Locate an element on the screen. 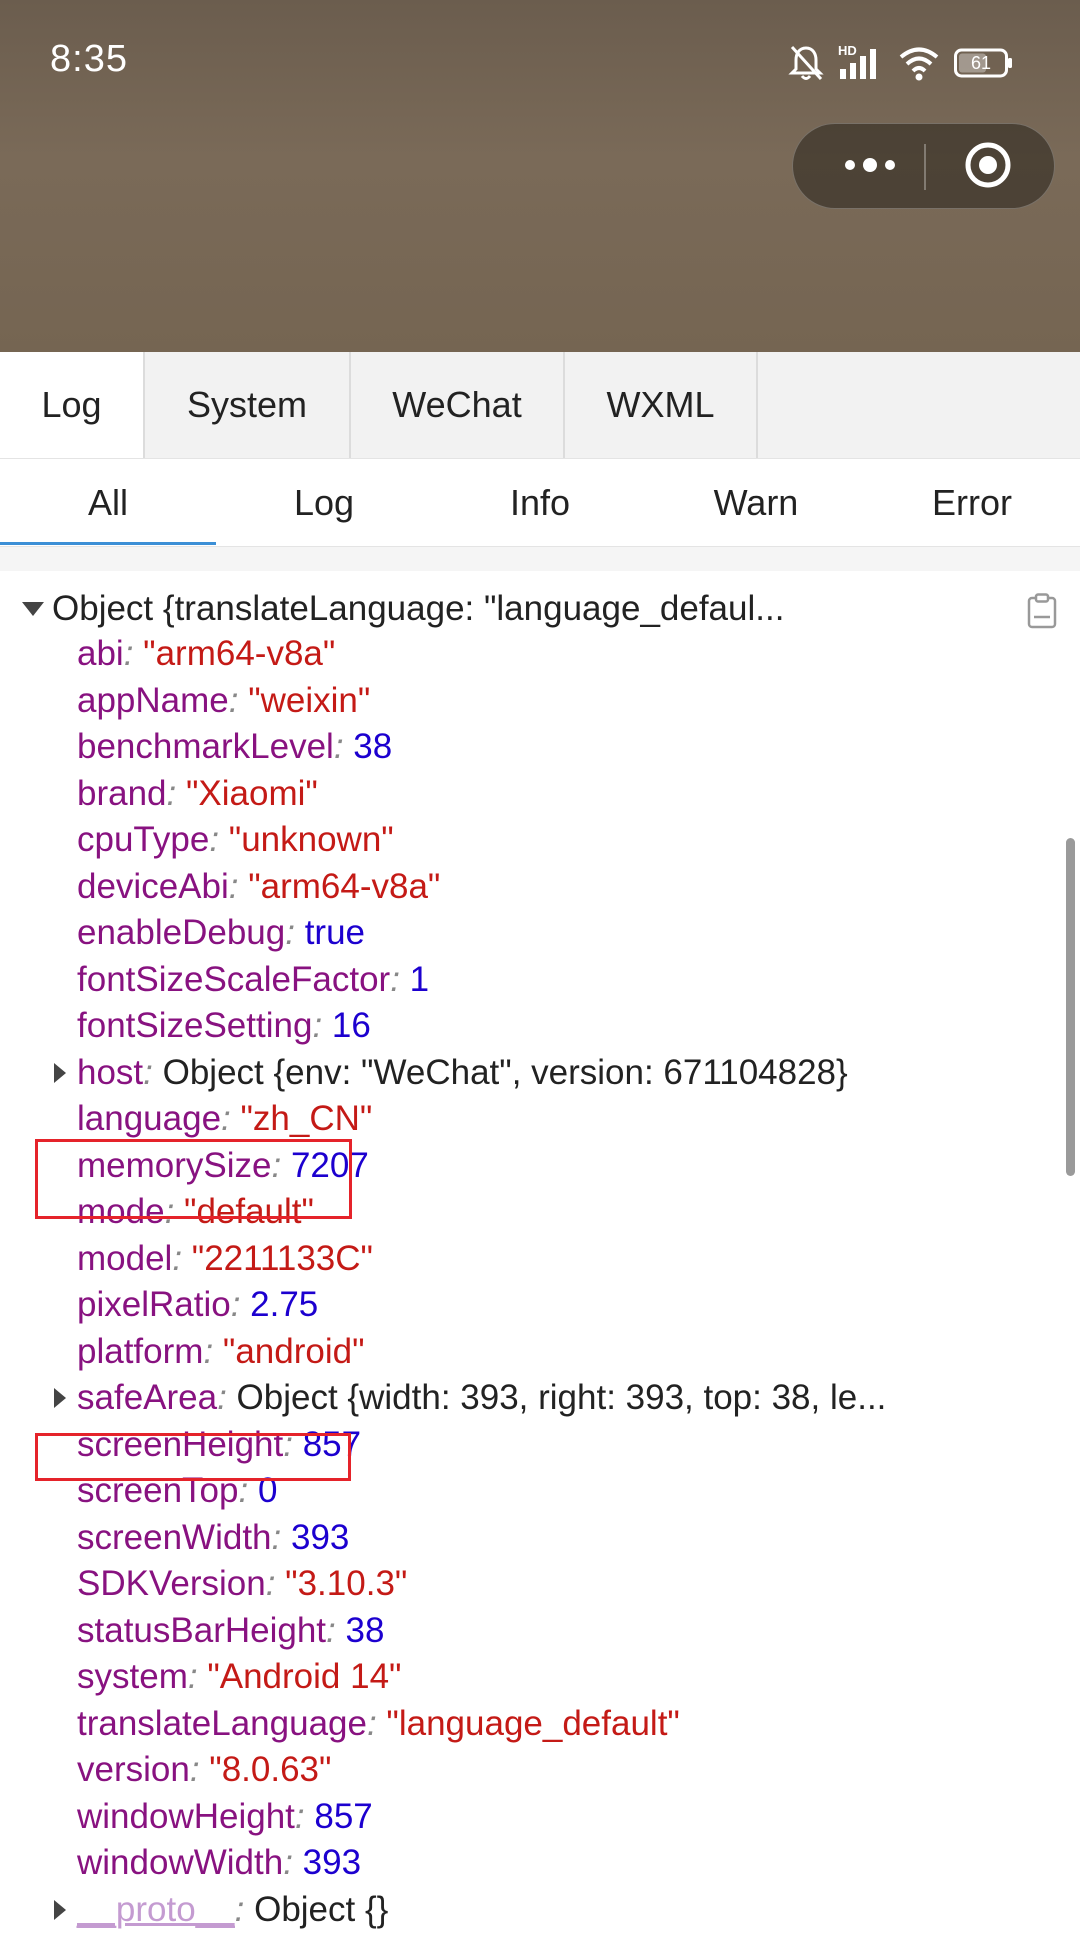  property-row-cputype: cpuType: "unknown" is located at coordinates (500, 840).